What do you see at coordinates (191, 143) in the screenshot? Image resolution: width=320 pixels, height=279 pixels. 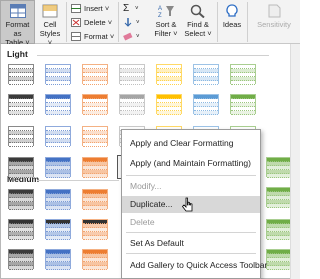 I see `menu-item-apply-clear: Apply and Clear Formatting` at bounding box center [191, 143].